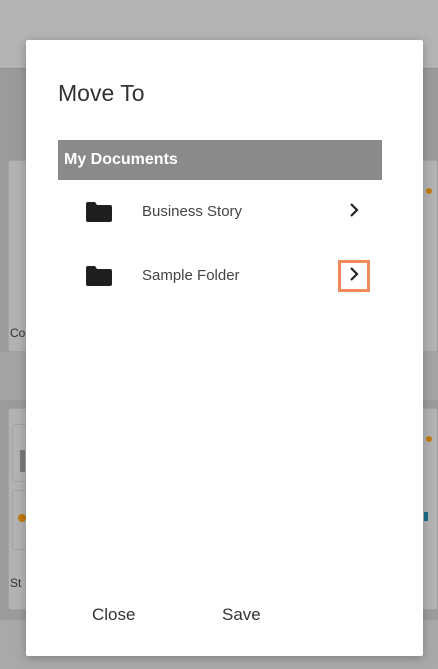 The height and width of the screenshot is (669, 438). What do you see at coordinates (426, 516) in the screenshot?
I see `background-tick` at bounding box center [426, 516].